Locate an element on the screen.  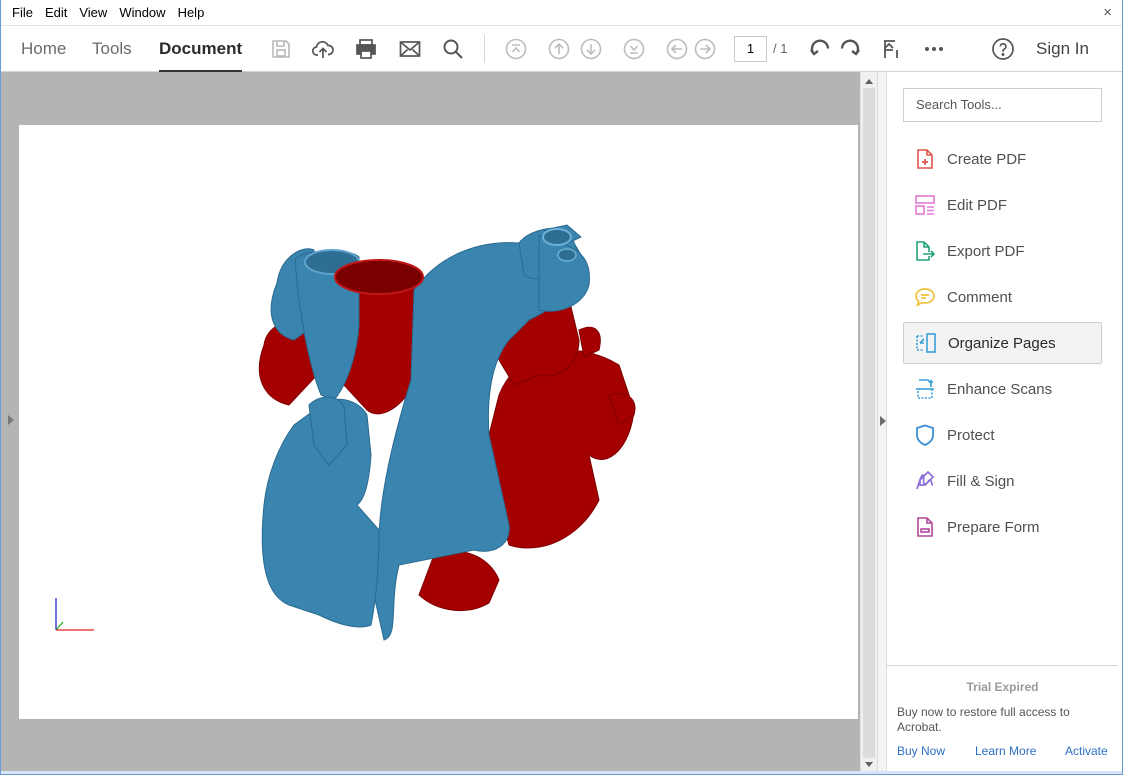
scrollbar-thumb is located at coordinates (869, 423).